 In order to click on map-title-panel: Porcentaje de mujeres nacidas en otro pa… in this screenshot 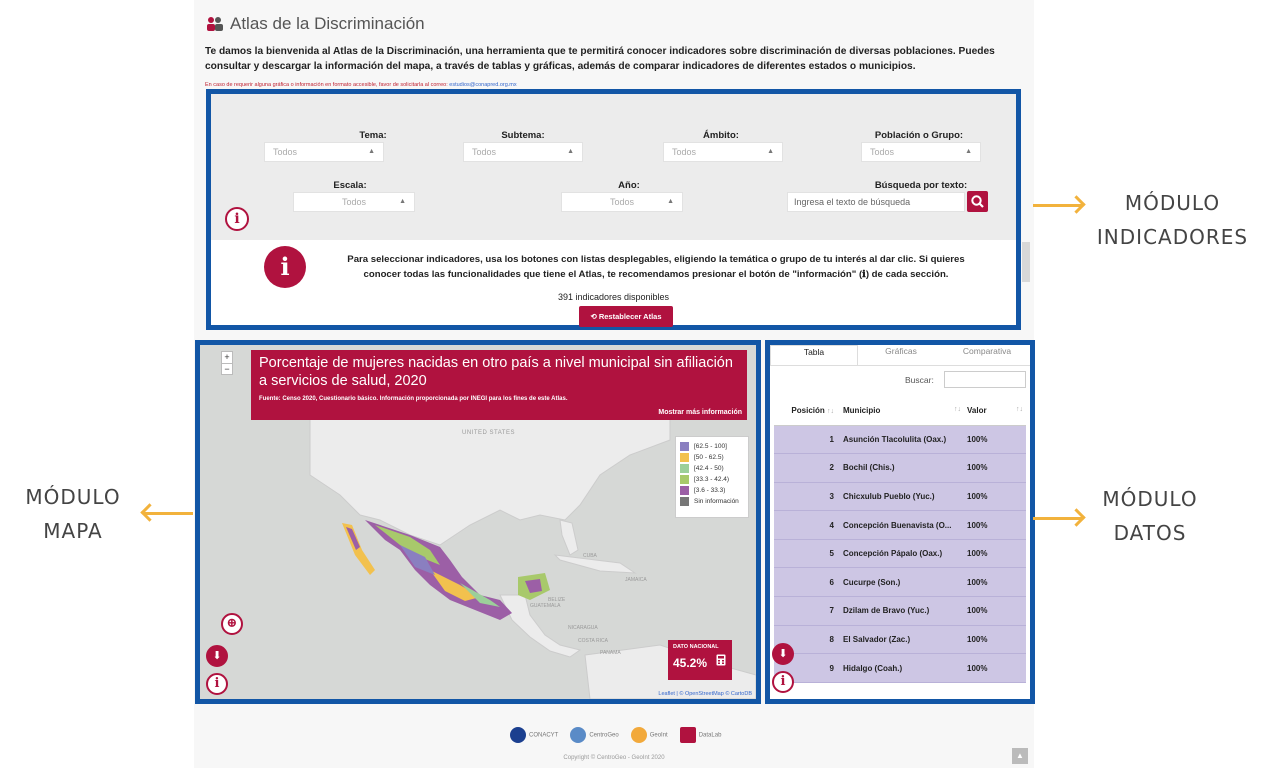, I will do `click(499, 385)`.